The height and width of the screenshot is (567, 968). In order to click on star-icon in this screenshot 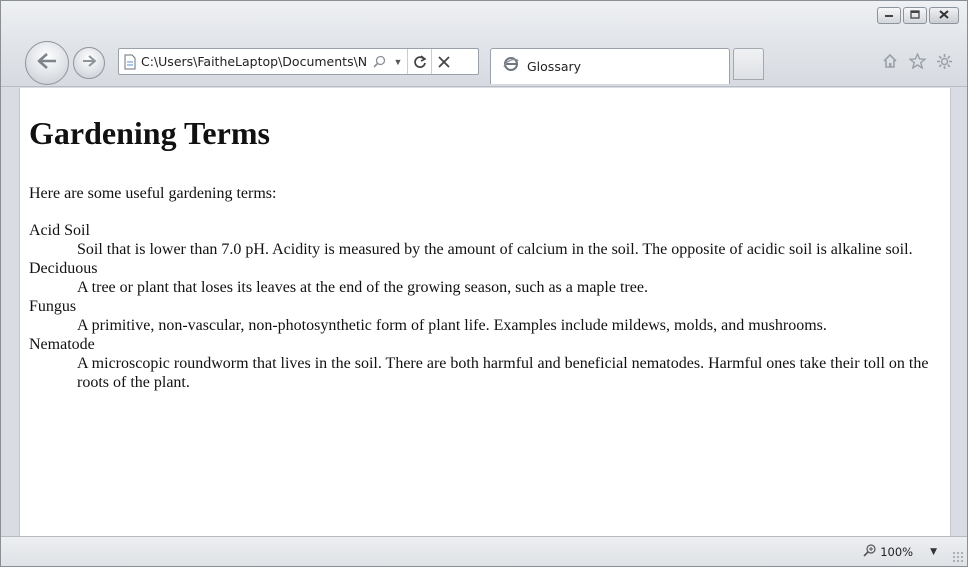, I will do `click(917, 61)`.